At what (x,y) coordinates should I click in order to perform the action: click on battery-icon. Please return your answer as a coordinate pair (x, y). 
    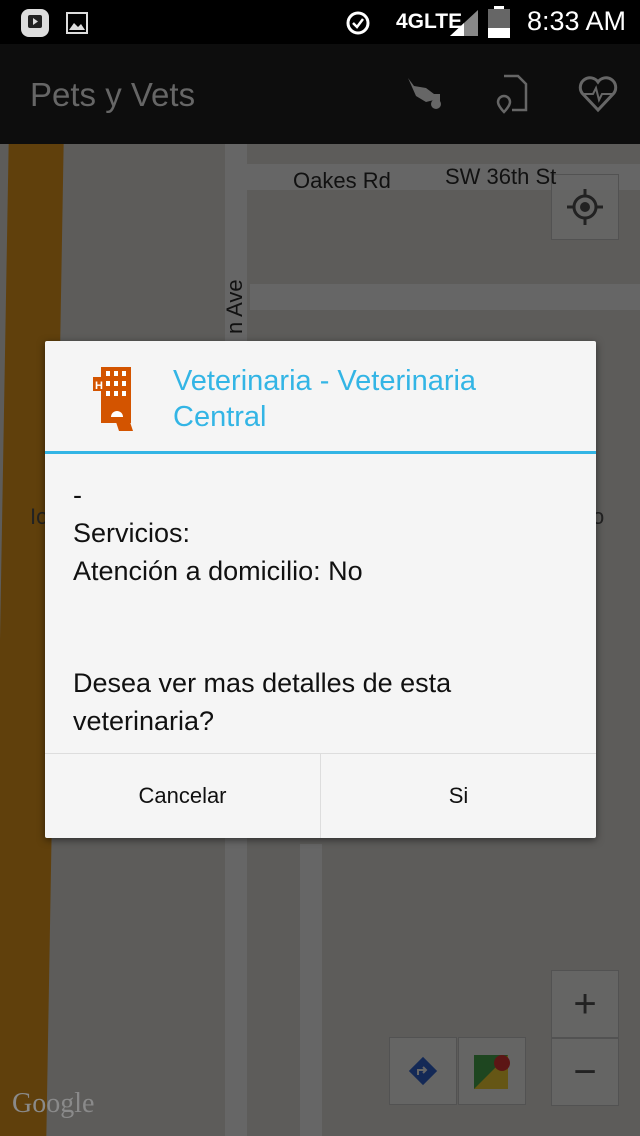
    Looking at the image, I should click on (499, 22).